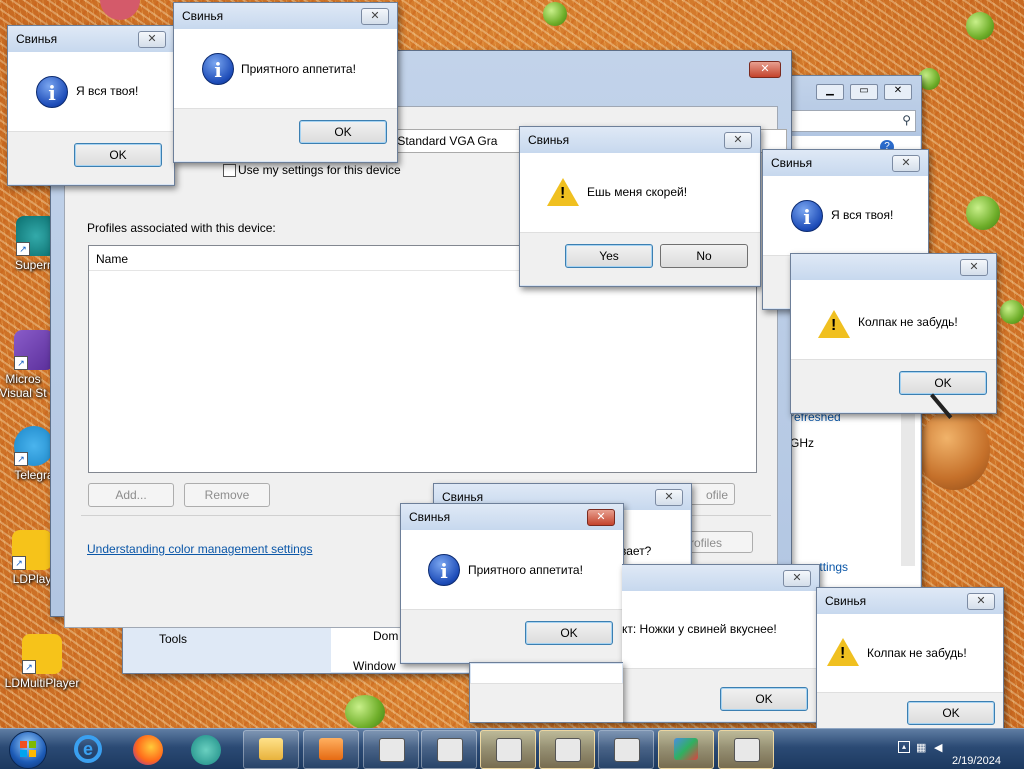 The height and width of the screenshot is (769, 1024). What do you see at coordinates (893, 346) in the screenshot?
I see `dialog-body: ! Колпак не забудь! OK` at bounding box center [893, 346].